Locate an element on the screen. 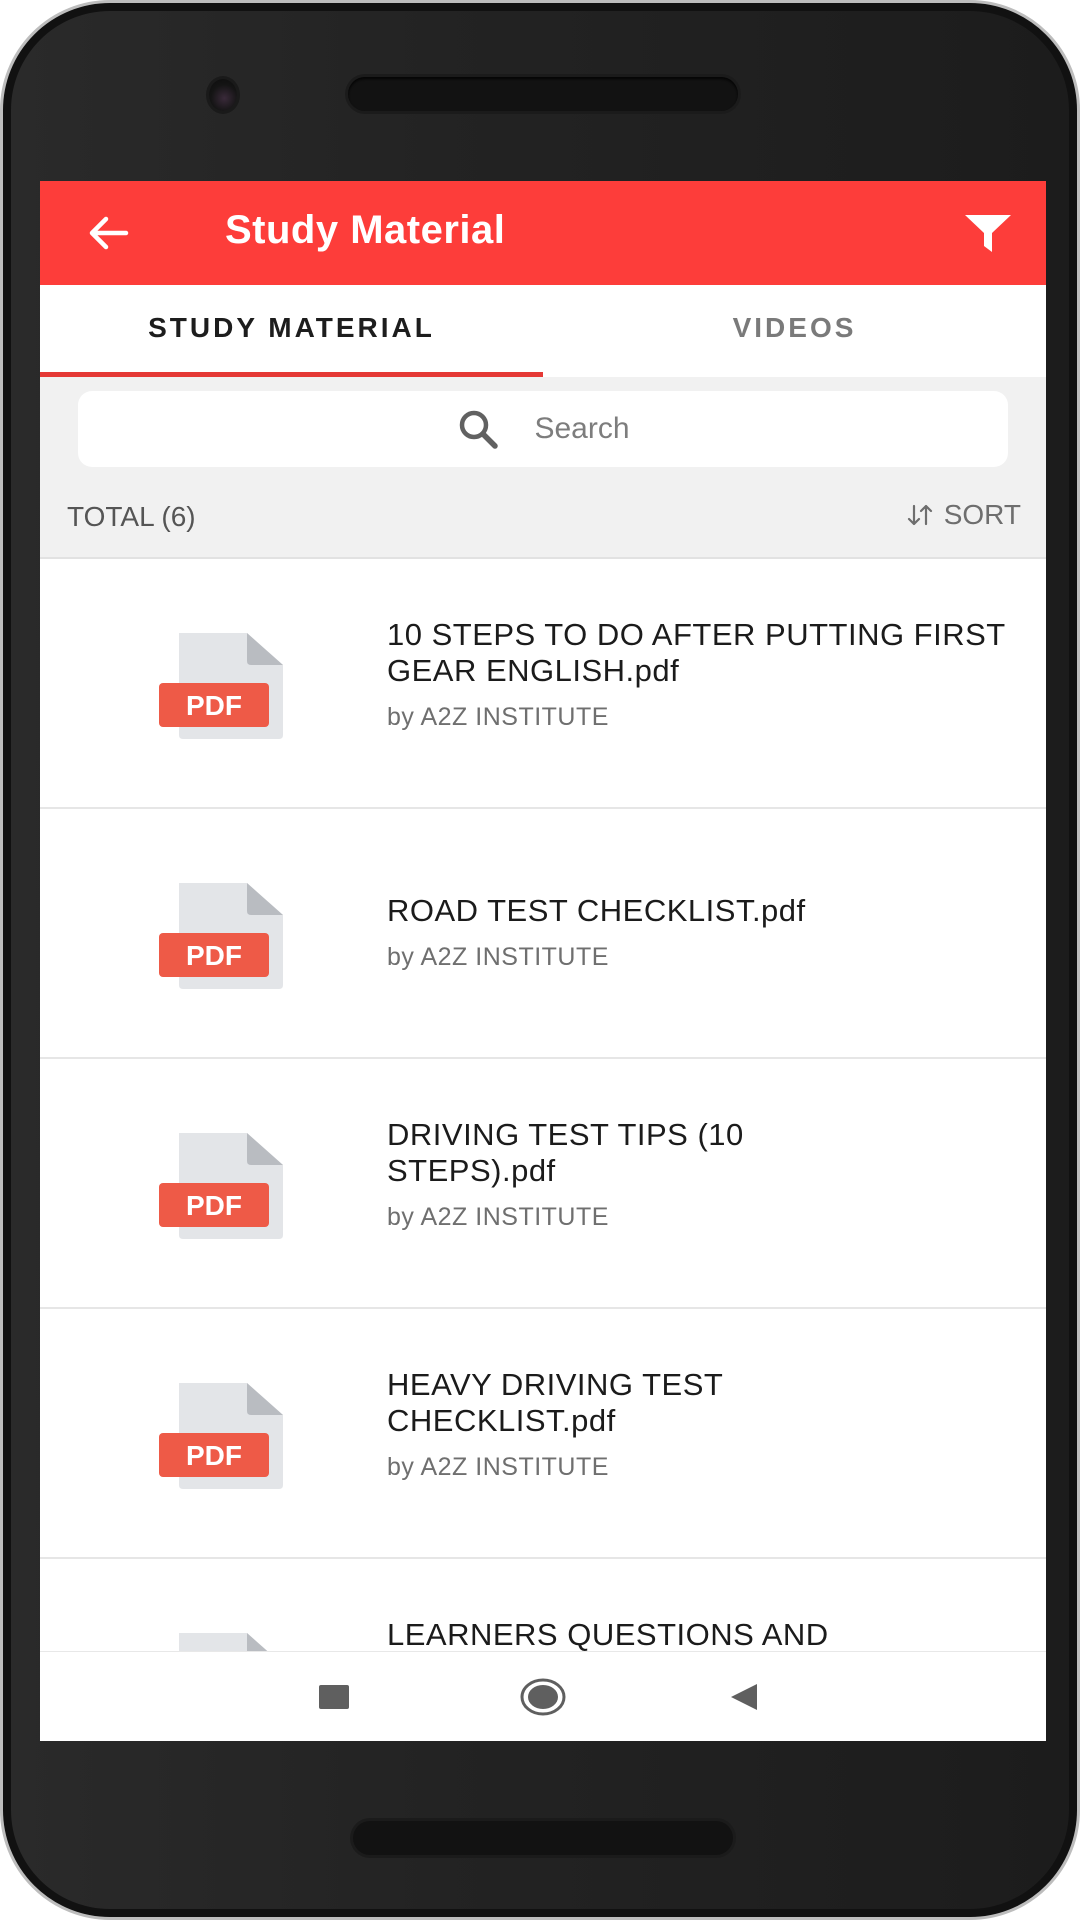  front-camera is located at coordinates (223, 95).